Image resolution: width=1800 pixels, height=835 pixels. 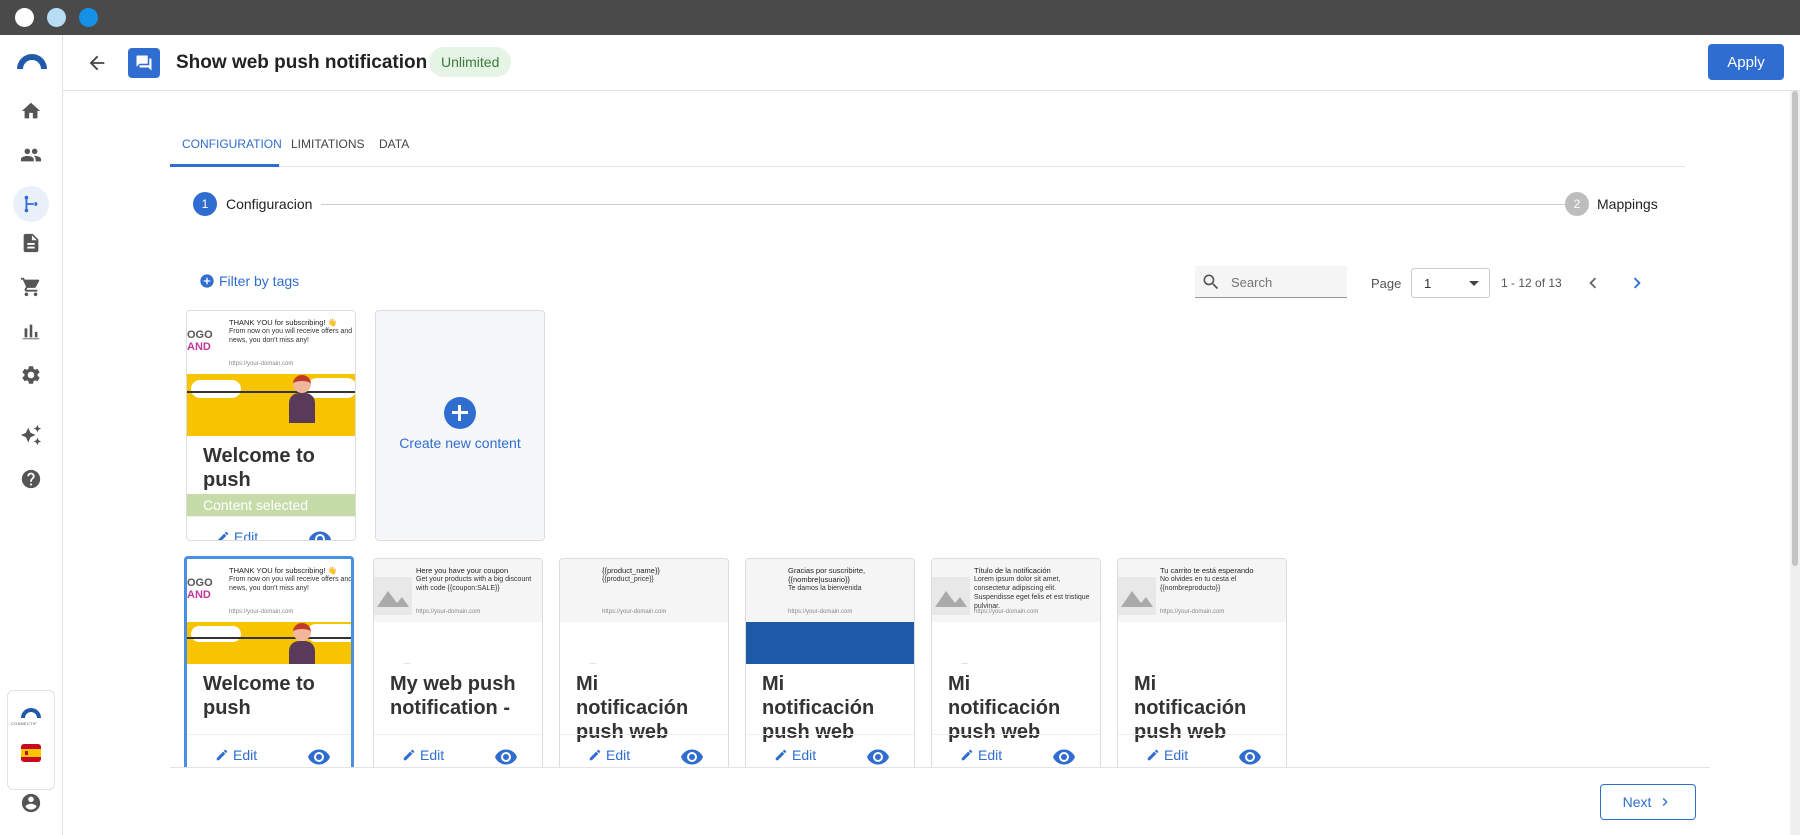 I want to click on arrow-back-icon, so click(x=97, y=63).